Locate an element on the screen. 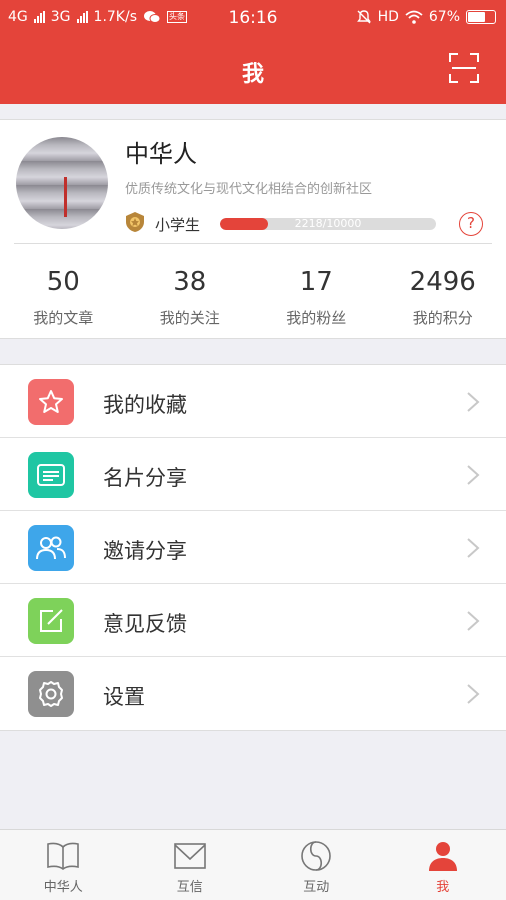 The height and width of the screenshot is (900, 506). tab-interaction: 互动 is located at coordinates (316, 865).